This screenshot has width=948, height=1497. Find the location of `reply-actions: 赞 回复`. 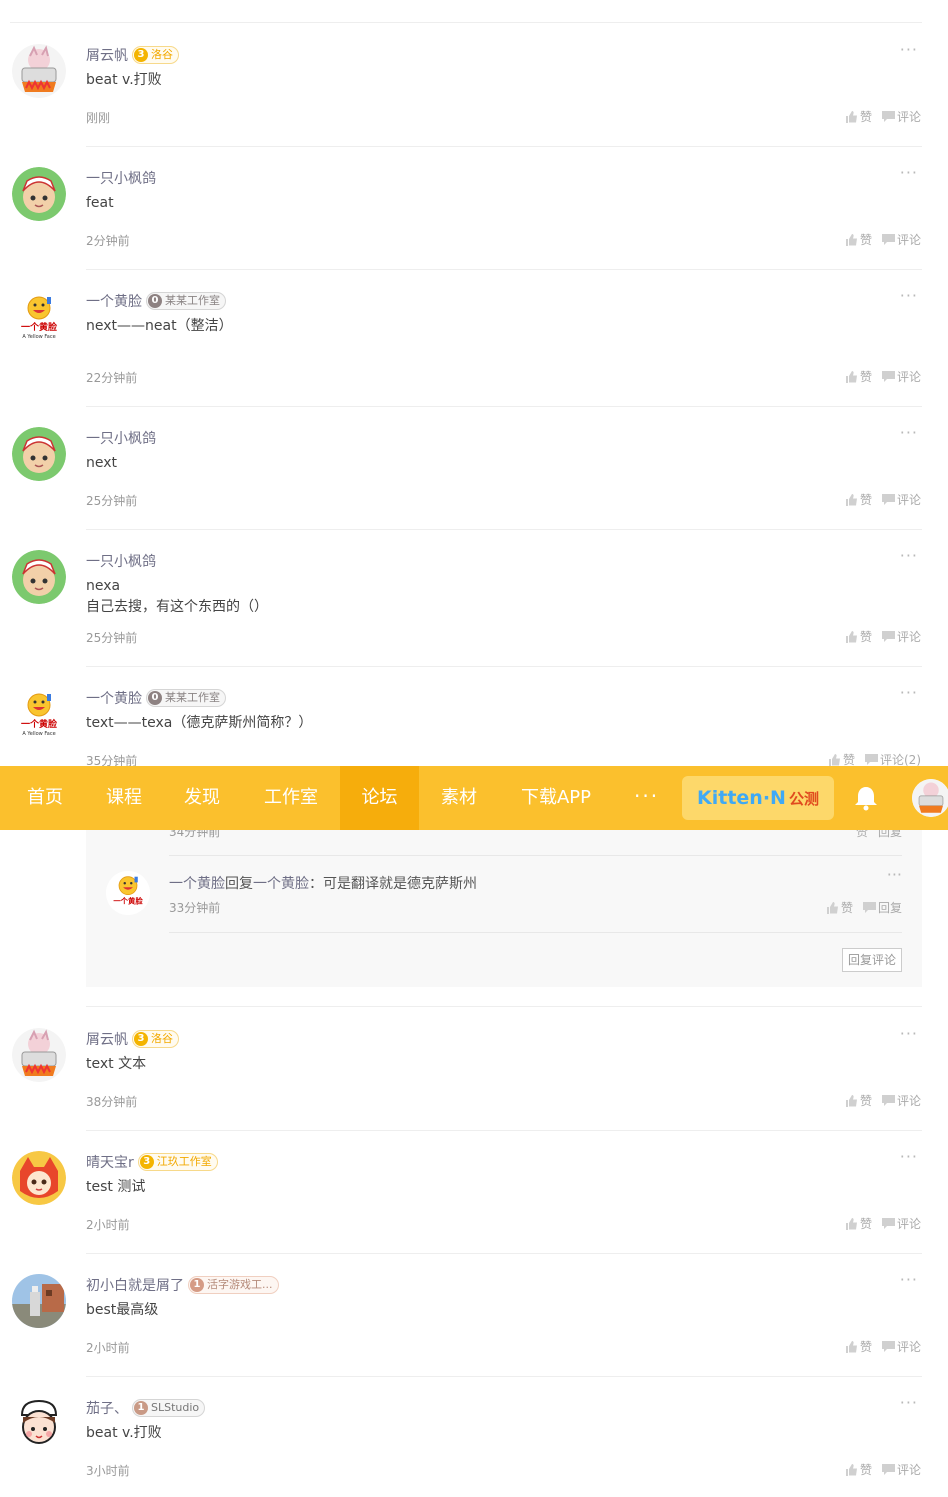

reply-actions: 赞 回复 is located at coordinates (864, 907).